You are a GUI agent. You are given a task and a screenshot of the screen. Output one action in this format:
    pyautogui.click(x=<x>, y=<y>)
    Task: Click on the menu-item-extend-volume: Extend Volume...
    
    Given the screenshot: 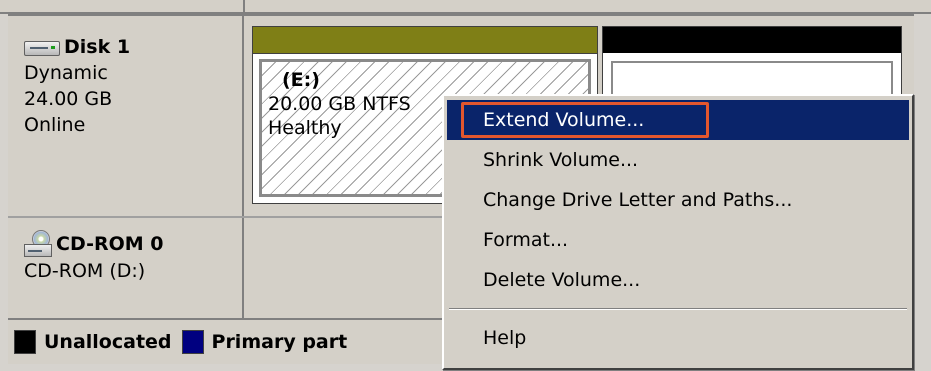 What is the action you would take?
    pyautogui.click(x=678, y=120)
    